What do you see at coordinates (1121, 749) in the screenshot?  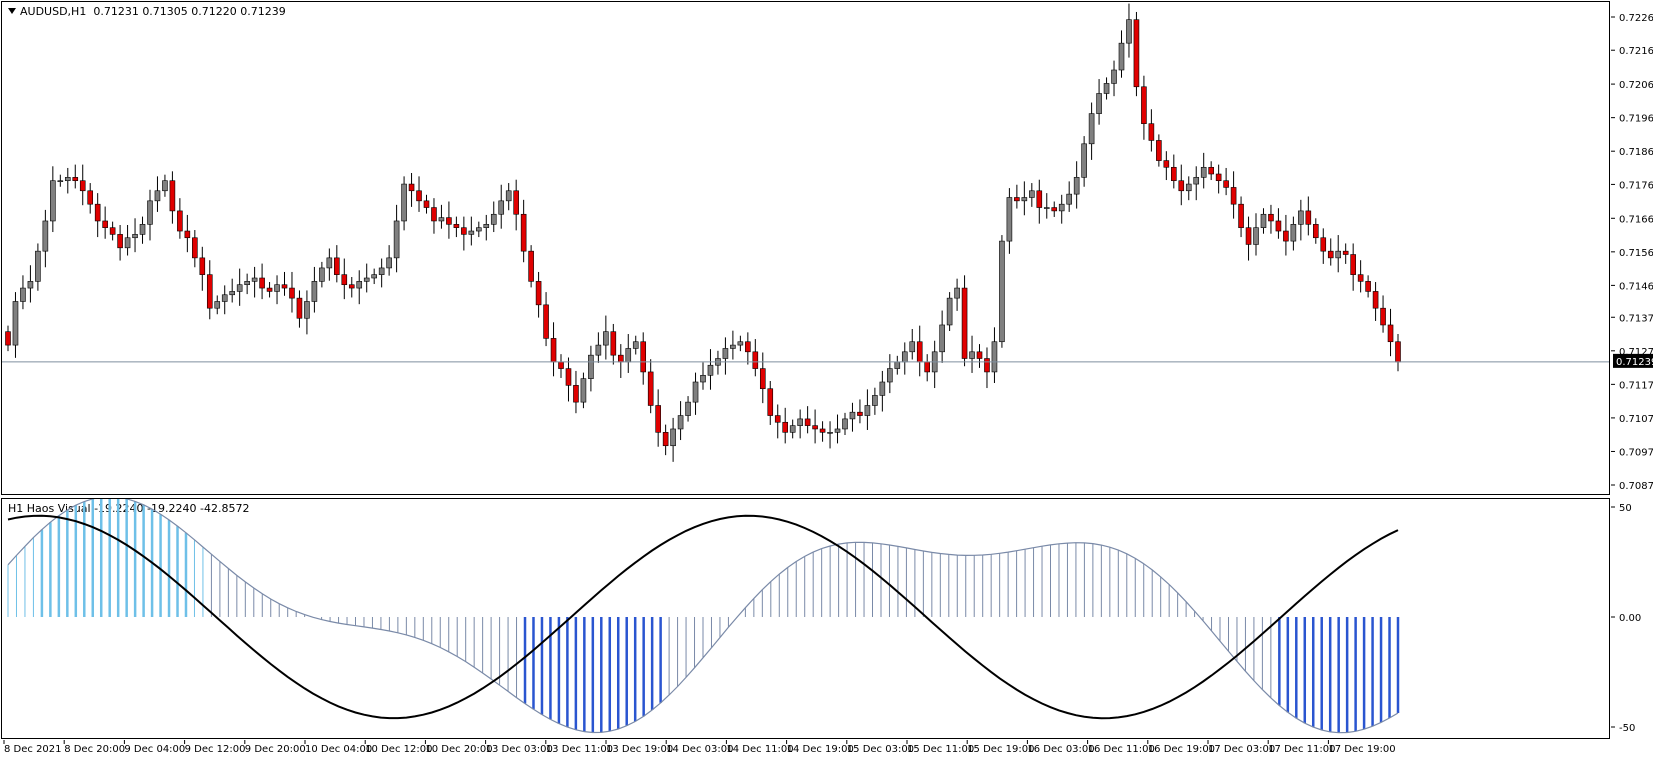 I see `time-axis-label: 16 Dec 11:00` at bounding box center [1121, 749].